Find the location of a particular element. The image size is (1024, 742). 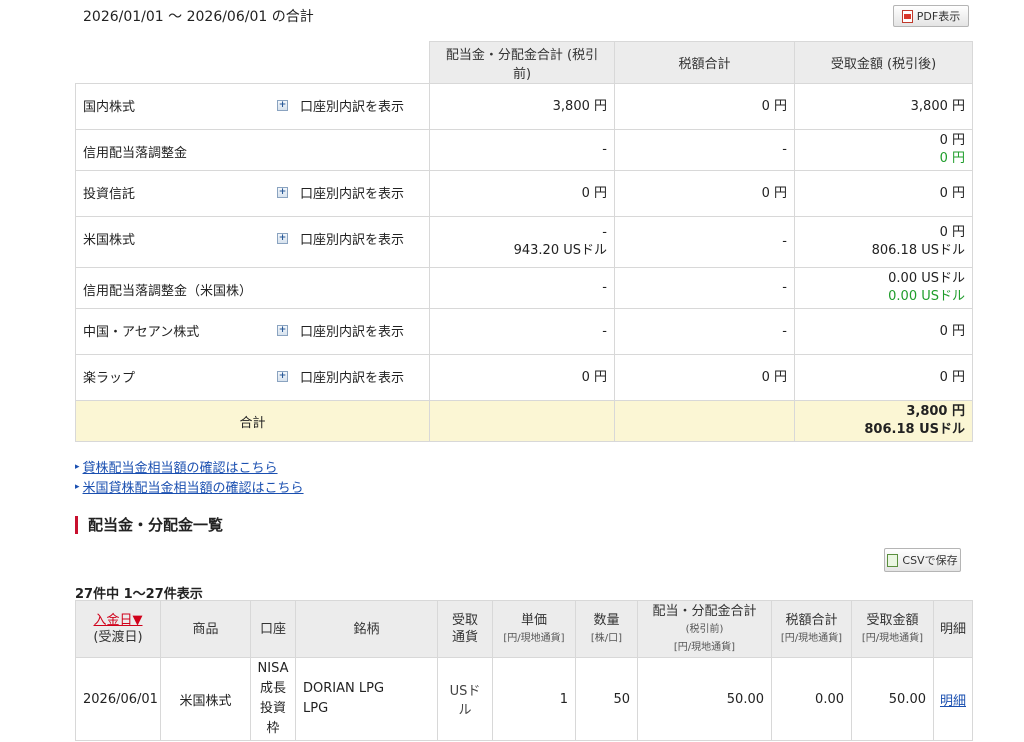

summary-row: 中国・アセアン株式 + 口座別内訳を表示 - - 0 円 is located at coordinates (524, 331).